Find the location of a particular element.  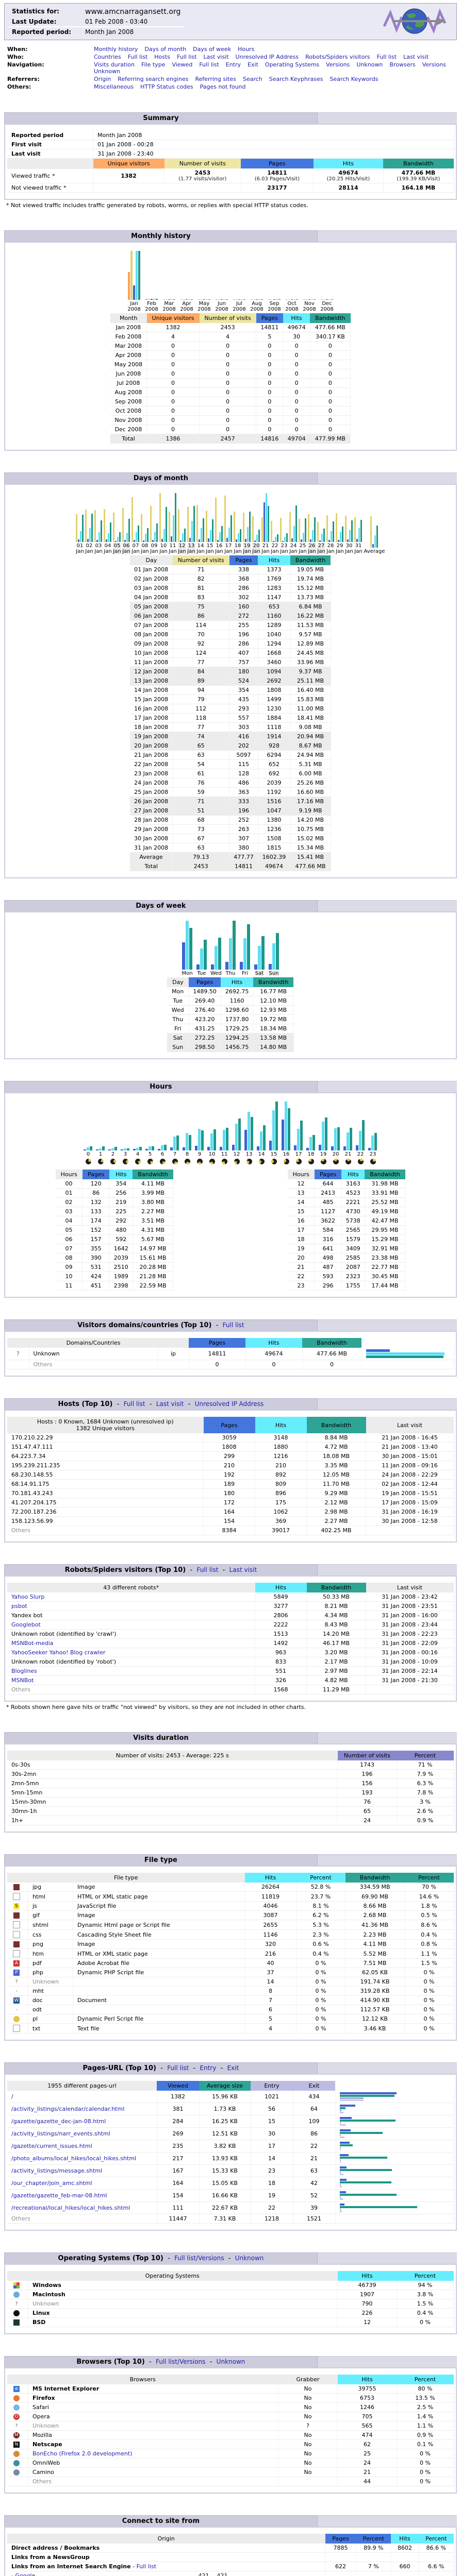

link--our-chapter-join-amc-shtml: /our_chapter/join_amc.shtml is located at coordinates (51, 2183).